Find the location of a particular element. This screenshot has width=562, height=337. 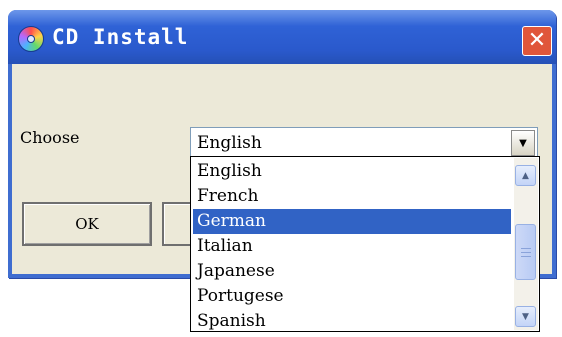

language-combobox-value: English is located at coordinates (229, 143).